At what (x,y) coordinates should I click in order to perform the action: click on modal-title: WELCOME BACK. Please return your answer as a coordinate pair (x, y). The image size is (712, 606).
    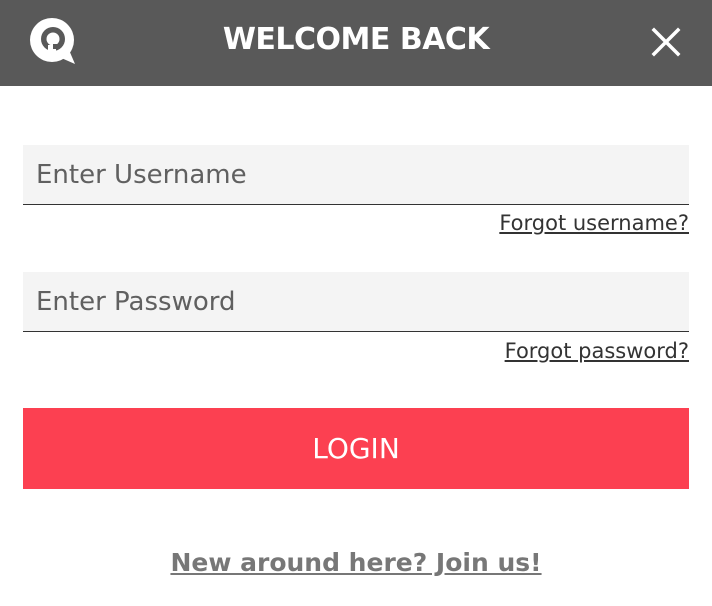
    Looking at the image, I should click on (356, 39).